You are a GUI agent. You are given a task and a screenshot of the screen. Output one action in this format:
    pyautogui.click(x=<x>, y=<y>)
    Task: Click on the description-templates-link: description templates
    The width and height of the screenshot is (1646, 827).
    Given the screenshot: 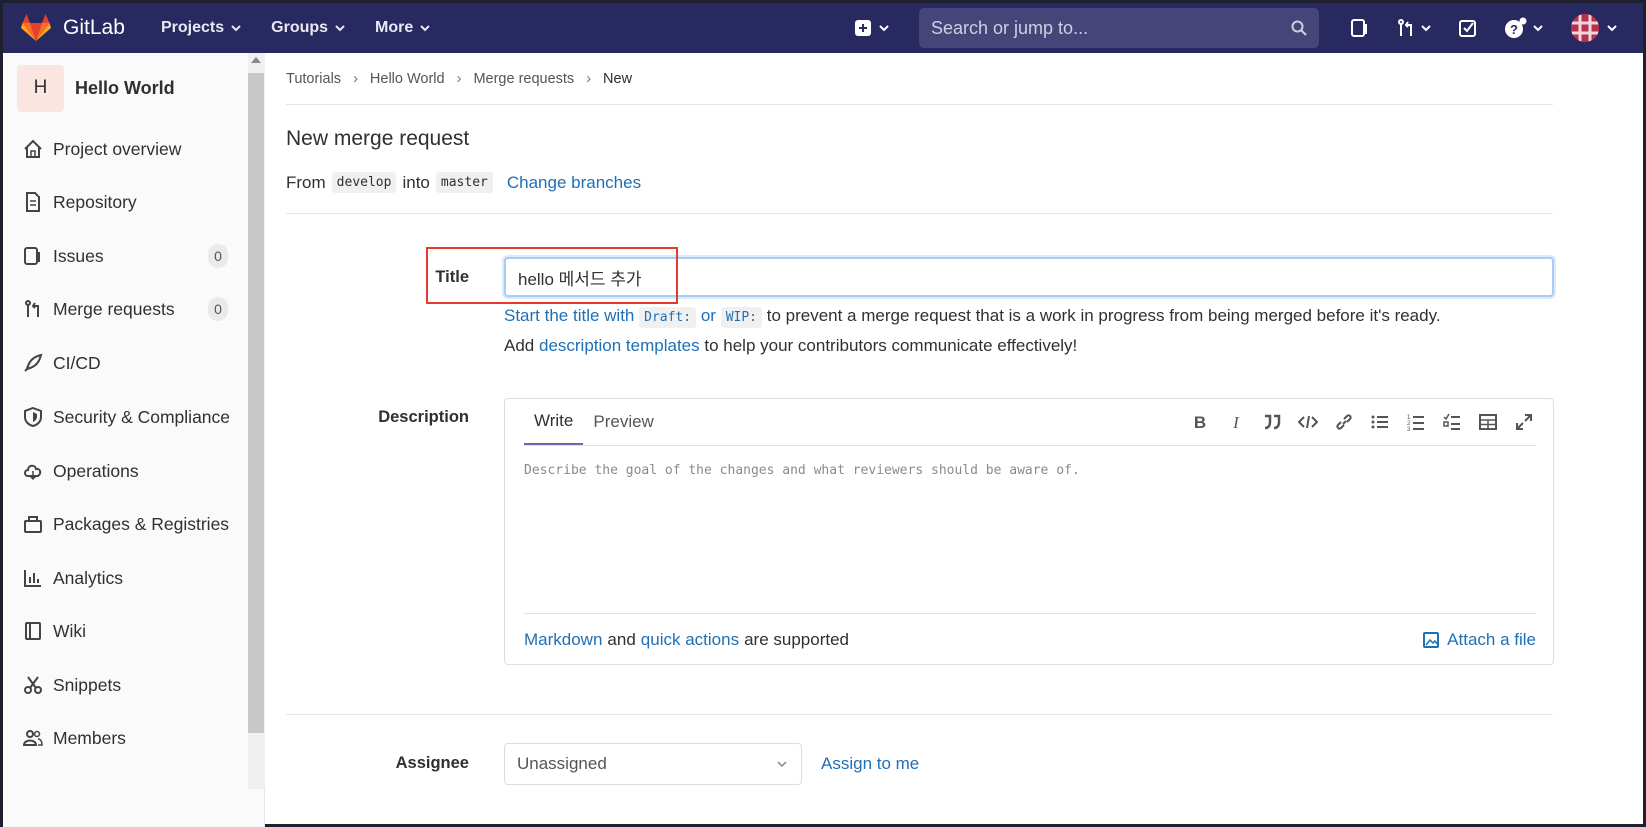 What is the action you would take?
    pyautogui.click(x=619, y=345)
    